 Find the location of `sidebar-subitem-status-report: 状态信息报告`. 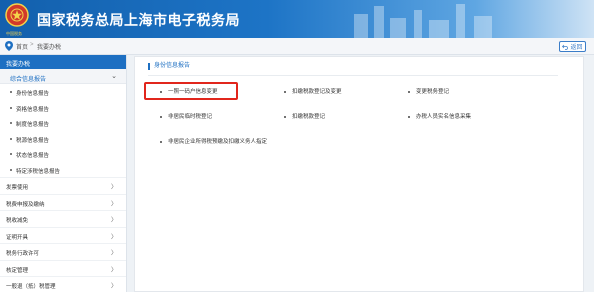

sidebar-subitem-status-report: 状态信息报告 is located at coordinates (63, 154).